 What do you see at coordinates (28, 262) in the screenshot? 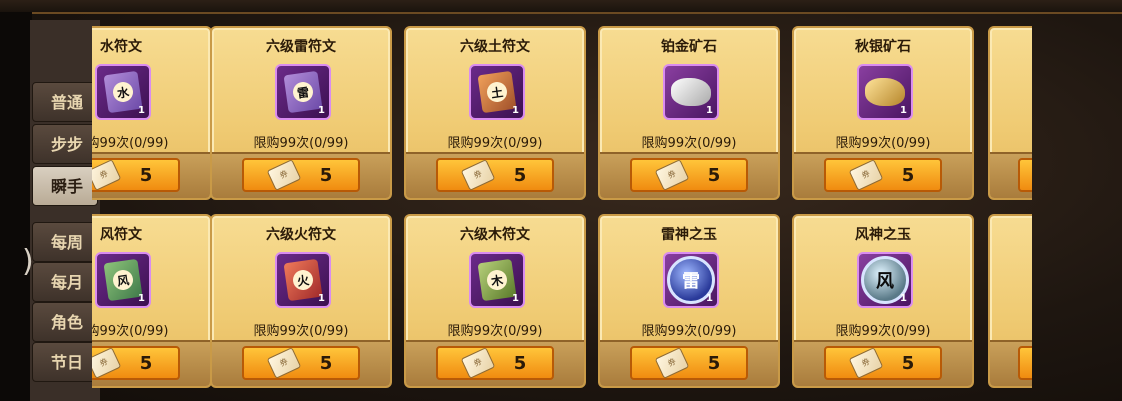
I see `sidebar-collapse-icon: )` at bounding box center [28, 262].